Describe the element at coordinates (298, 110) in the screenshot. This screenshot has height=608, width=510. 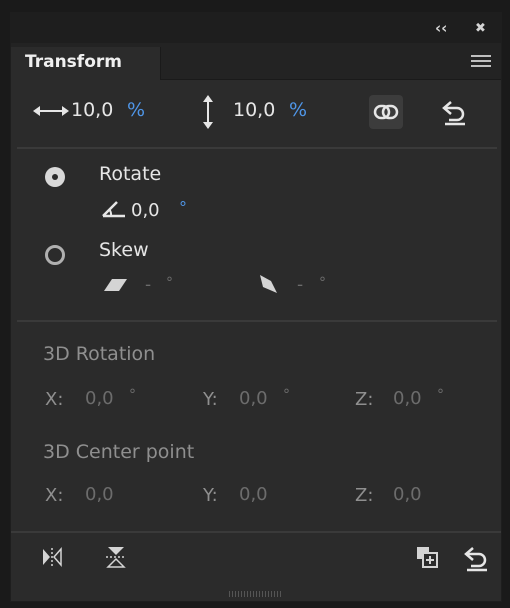
I see `scale-height-unit: %` at that location.